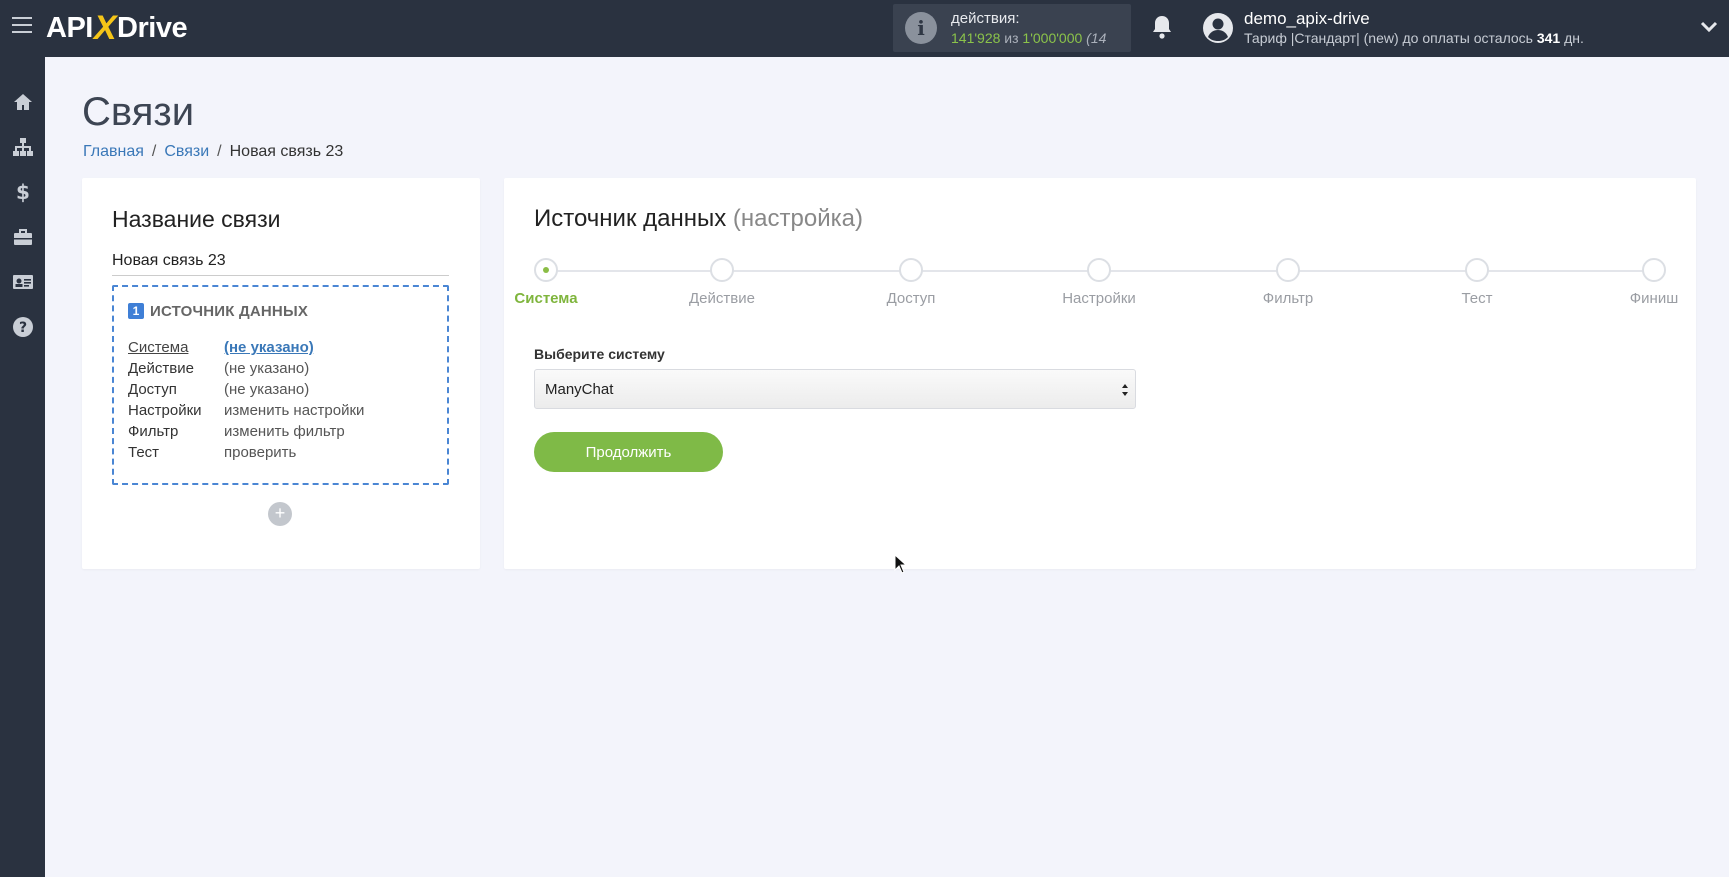 The height and width of the screenshot is (877, 1729). What do you see at coordinates (113, 151) in the screenshot?
I see `breadcrumb-home: Главная` at bounding box center [113, 151].